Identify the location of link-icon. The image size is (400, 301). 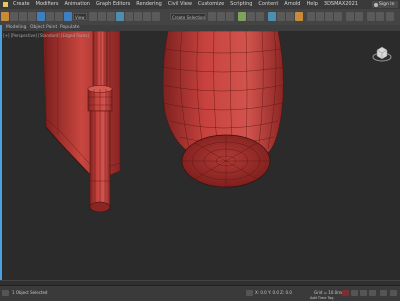
(23, 16).